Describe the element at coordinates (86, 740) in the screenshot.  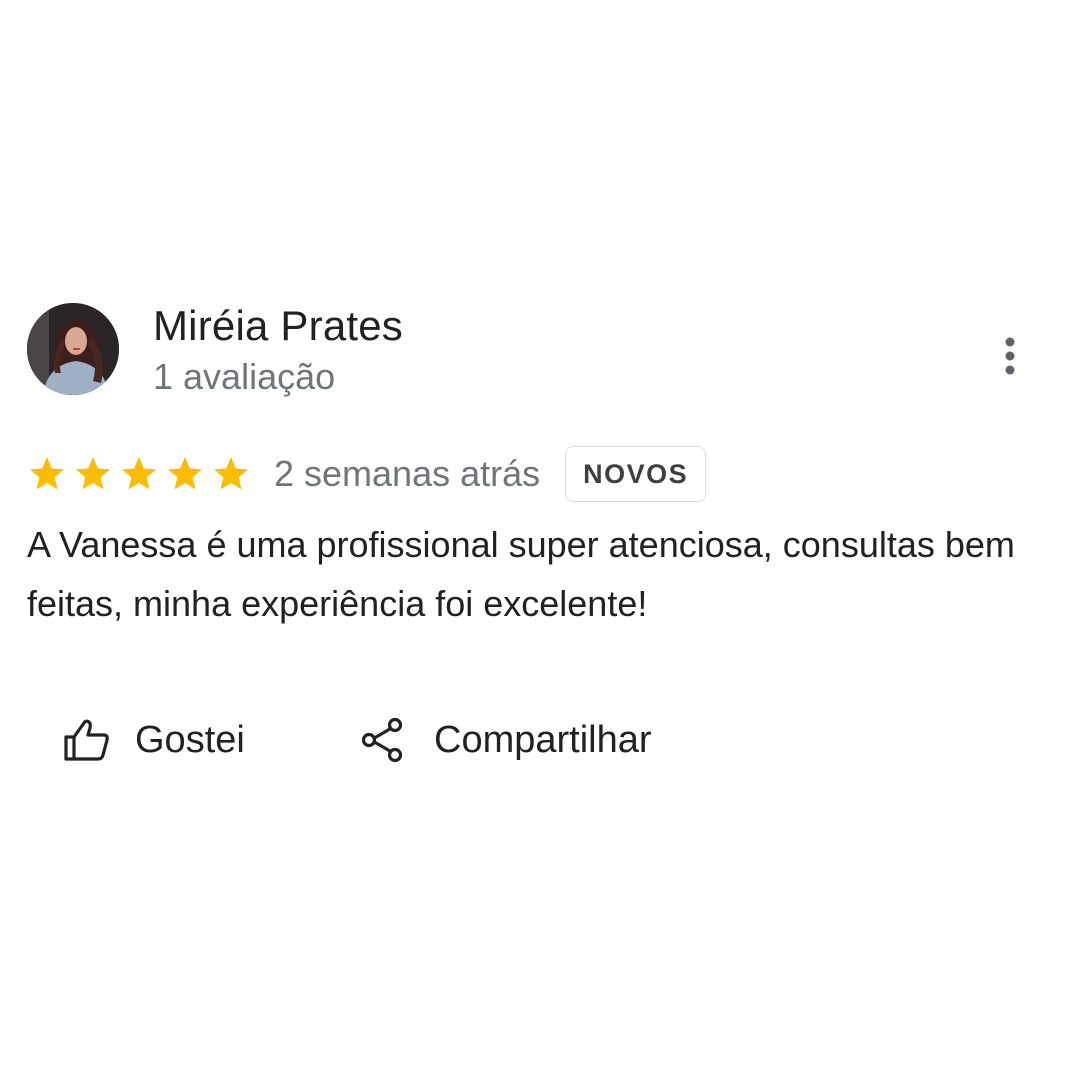
I see `thumb-up-icon` at that location.